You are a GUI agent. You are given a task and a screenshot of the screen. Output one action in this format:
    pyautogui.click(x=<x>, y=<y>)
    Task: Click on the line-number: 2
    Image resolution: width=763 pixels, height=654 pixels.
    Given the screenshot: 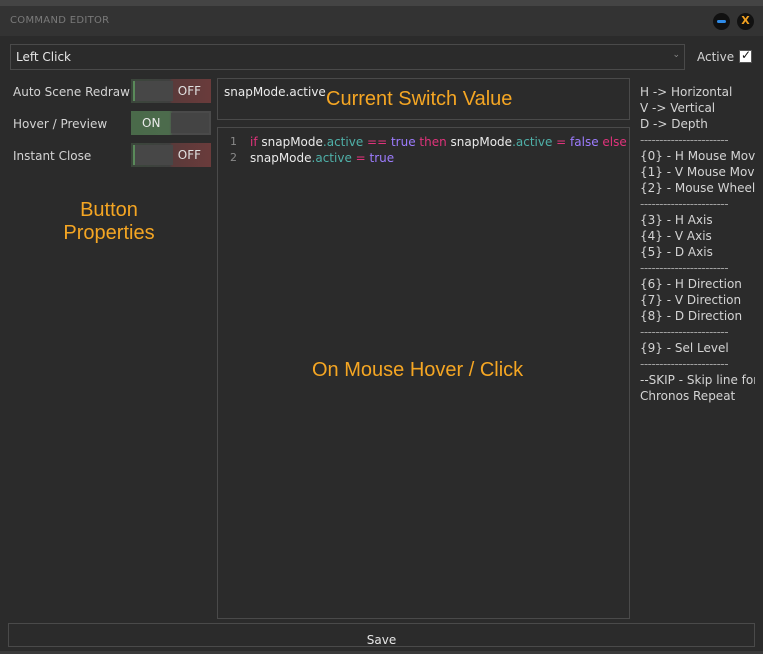 What is the action you would take?
    pyautogui.click(x=233, y=157)
    